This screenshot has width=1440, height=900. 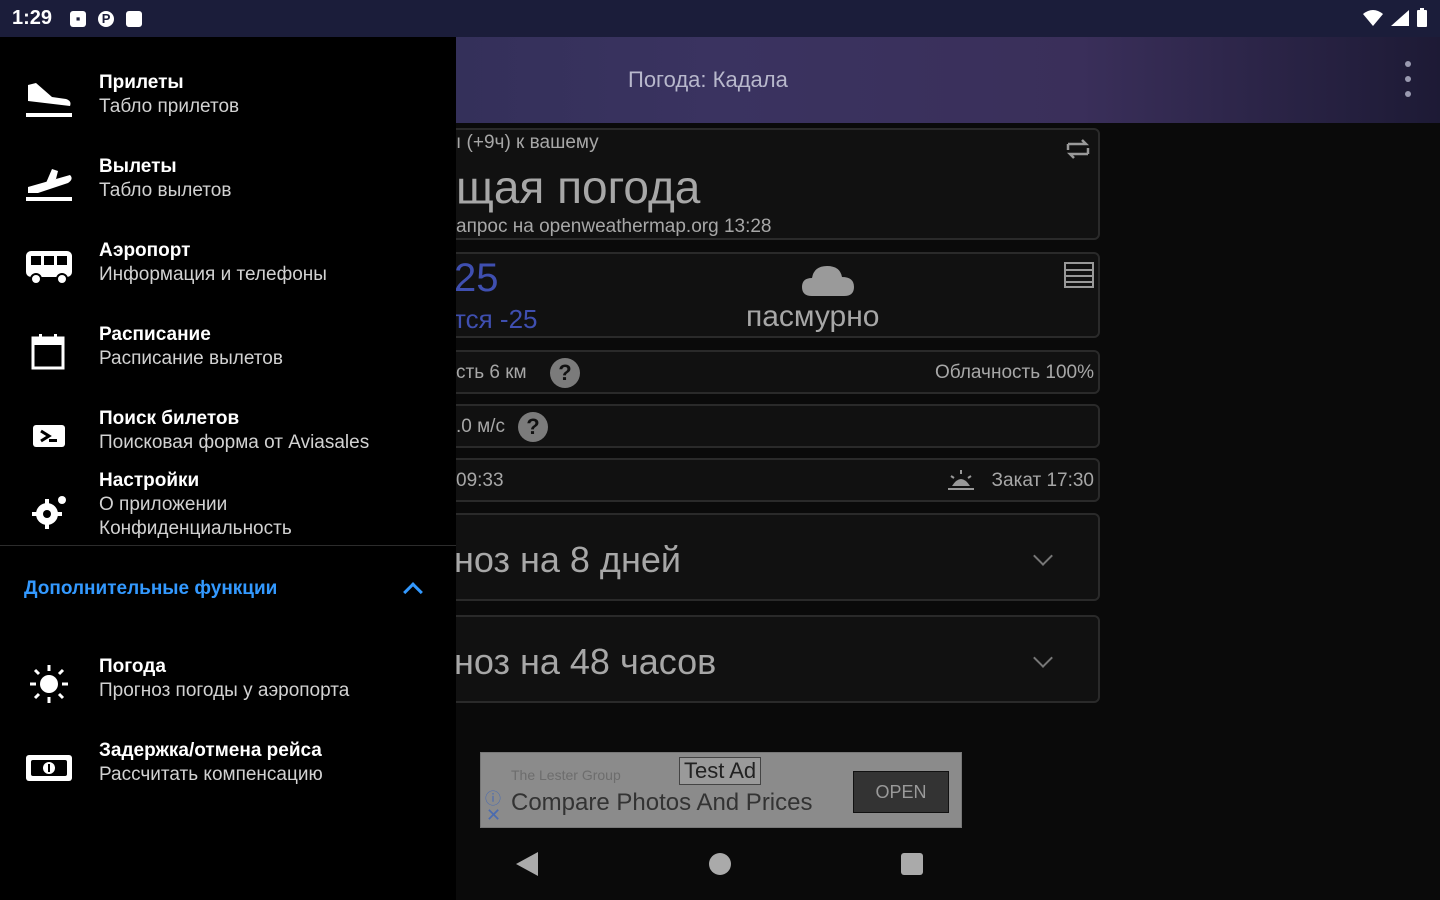 I want to click on drawer-item-departures: Вылеты Табло вылетов, so click(x=228, y=183).